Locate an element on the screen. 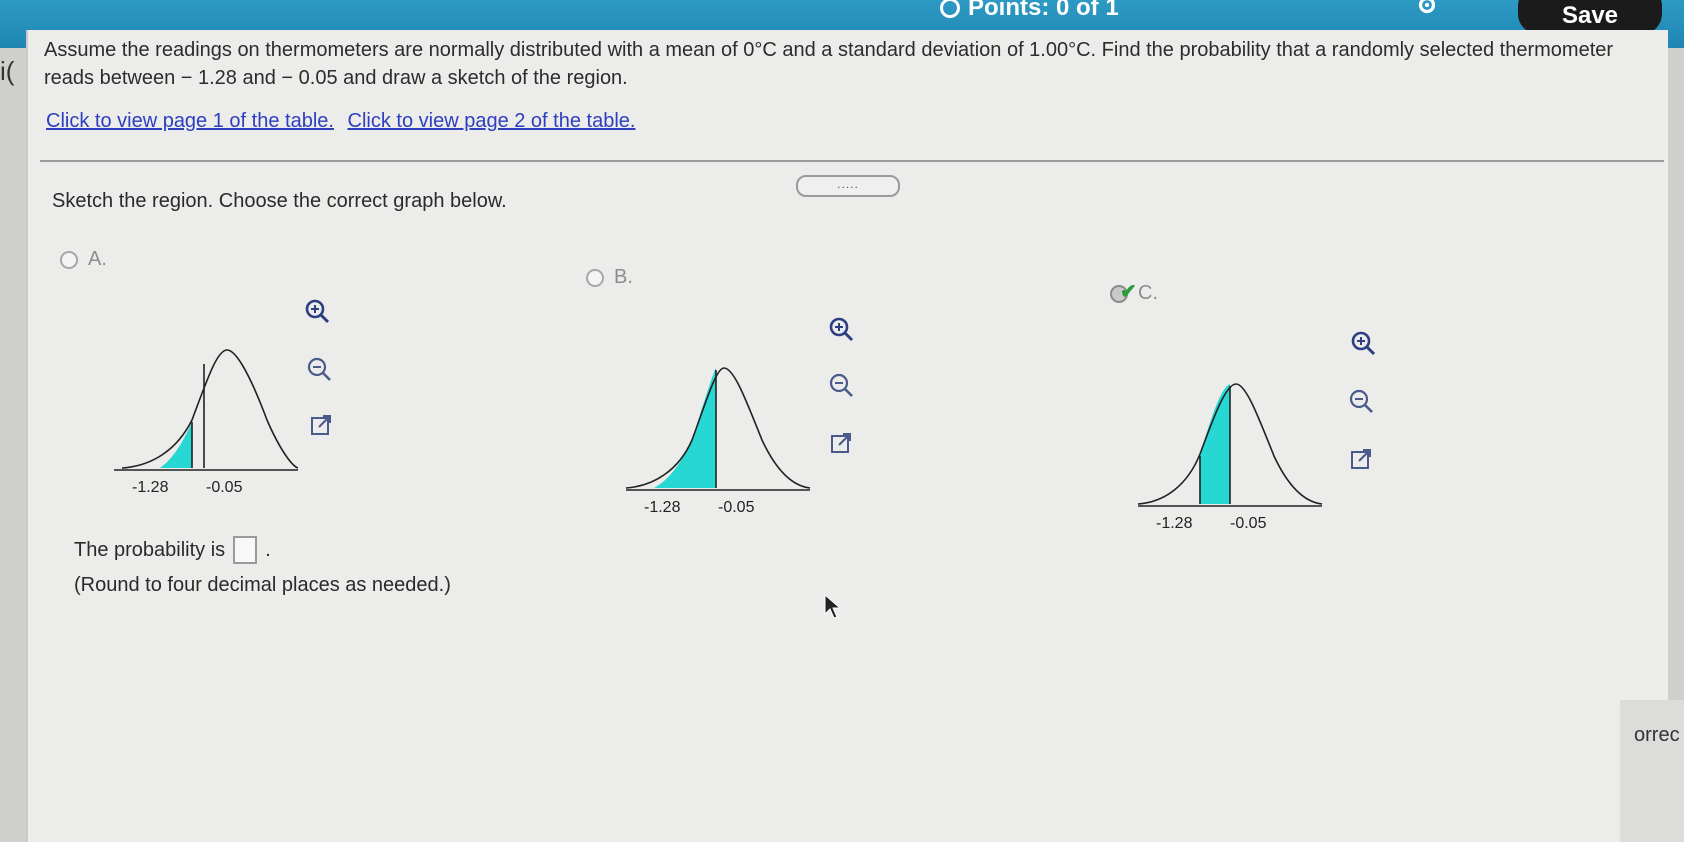 The height and width of the screenshot is (842, 1684). option-b-graph: -1.28 -0.05 is located at coordinates (718, 441).